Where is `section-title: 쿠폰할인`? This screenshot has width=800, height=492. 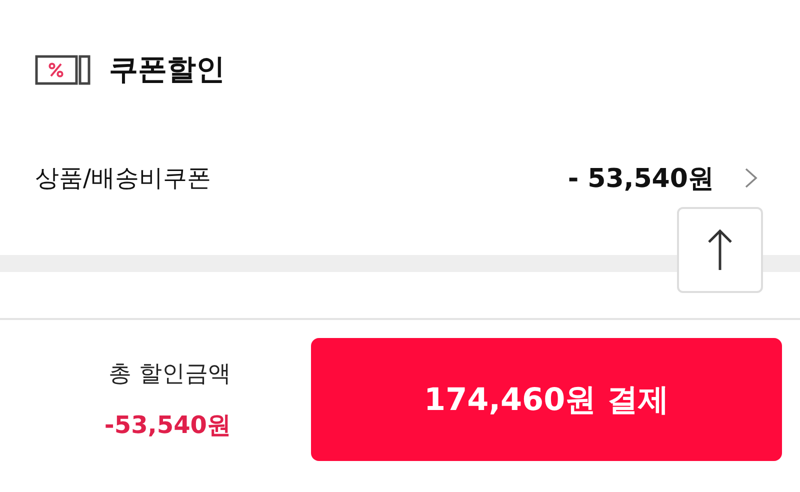 section-title: 쿠폰할인 is located at coordinates (167, 69).